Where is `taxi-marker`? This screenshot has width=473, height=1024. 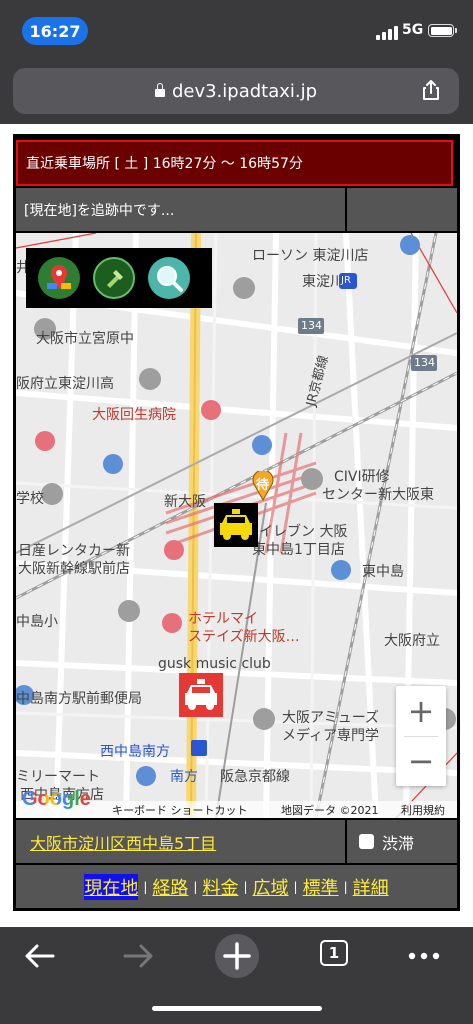 taxi-marker is located at coordinates (201, 695).